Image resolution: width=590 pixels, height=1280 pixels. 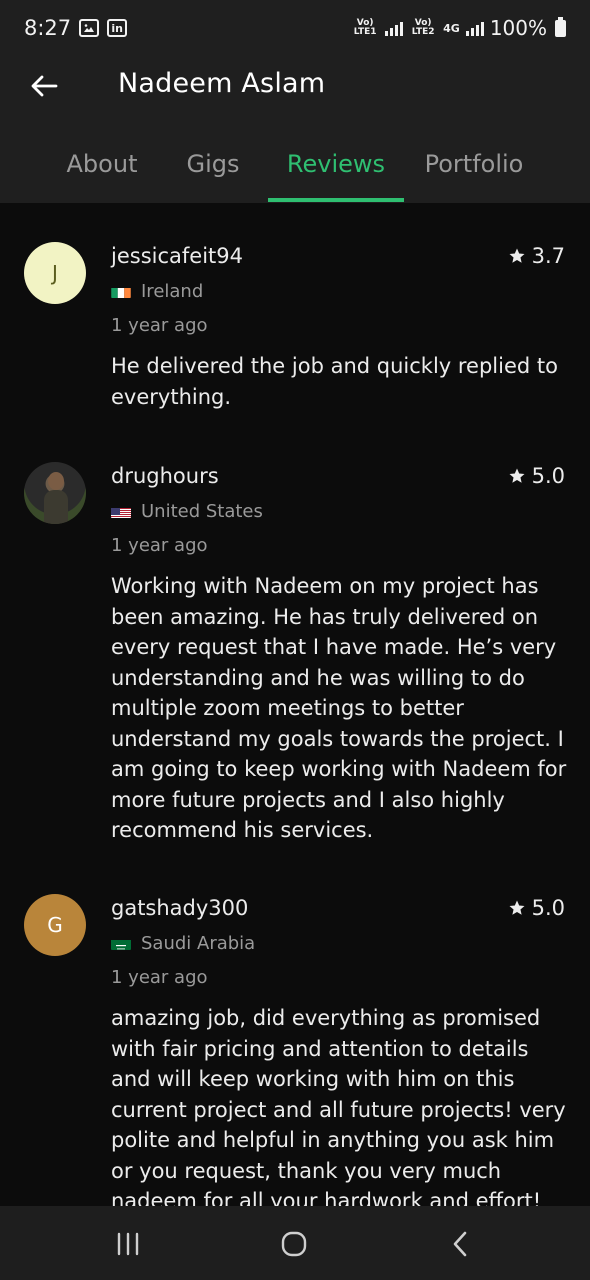 I want to click on nav-back-icon, so click(x=460, y=1244).